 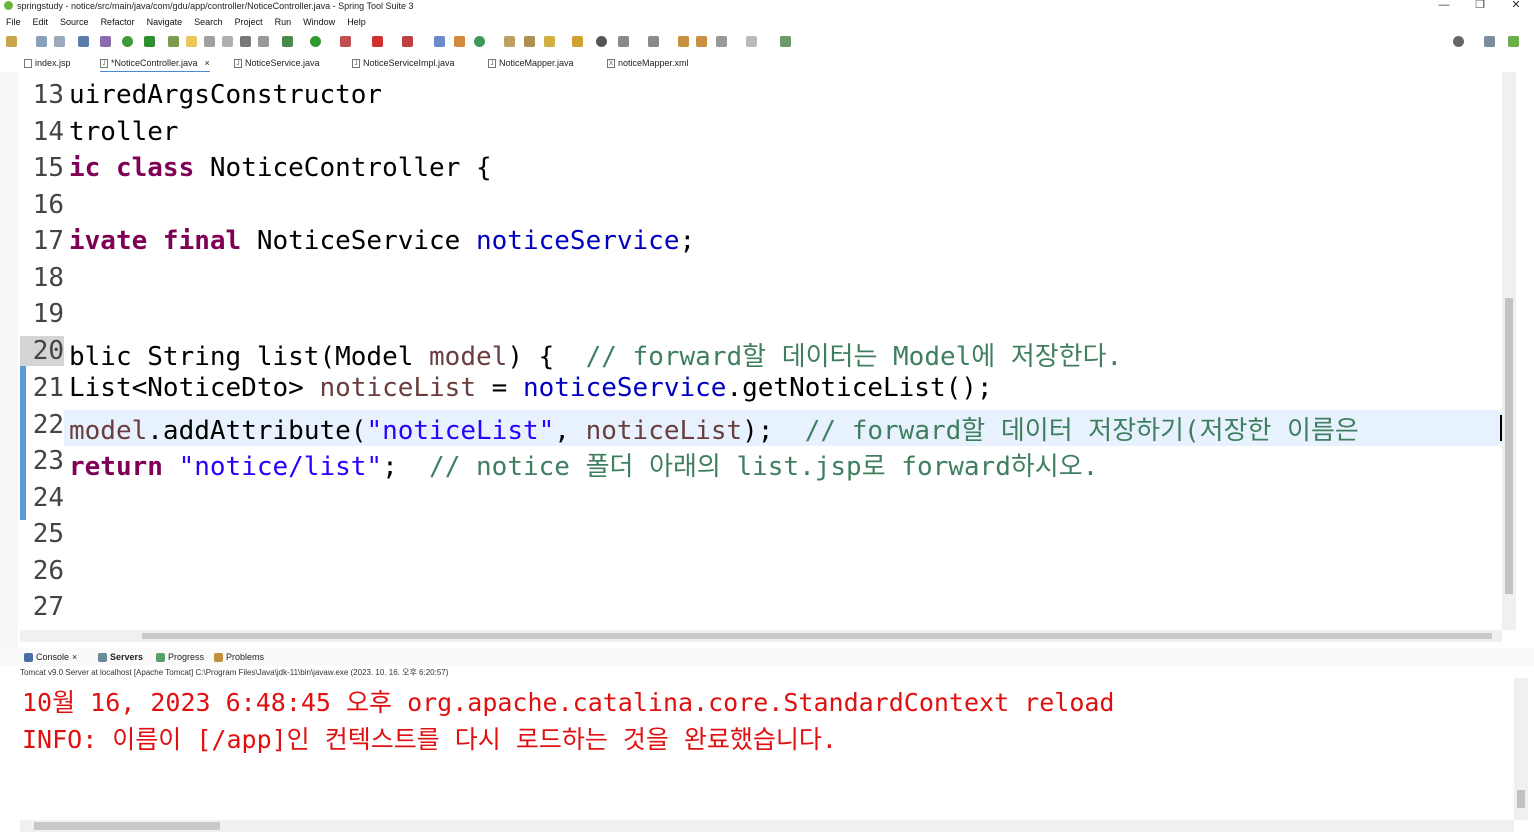 What do you see at coordinates (751, 41) in the screenshot?
I see `forward-icon` at bounding box center [751, 41].